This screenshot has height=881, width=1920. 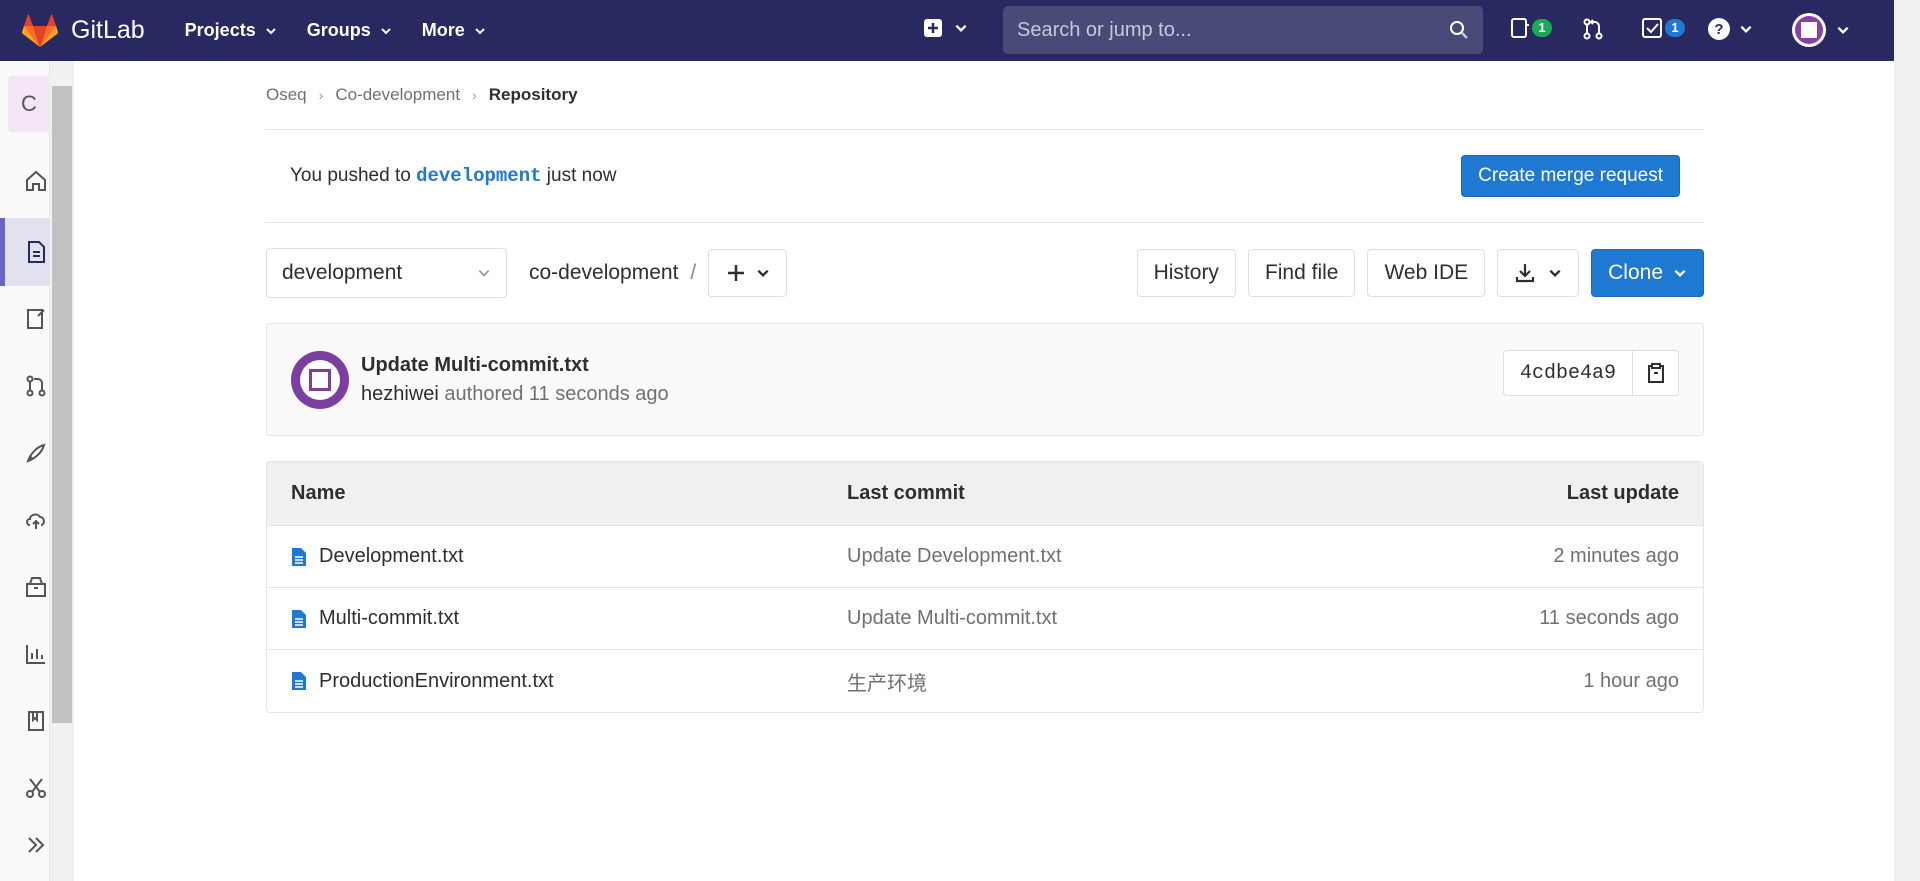 I want to click on repo-path: co-development, so click(x=603, y=273).